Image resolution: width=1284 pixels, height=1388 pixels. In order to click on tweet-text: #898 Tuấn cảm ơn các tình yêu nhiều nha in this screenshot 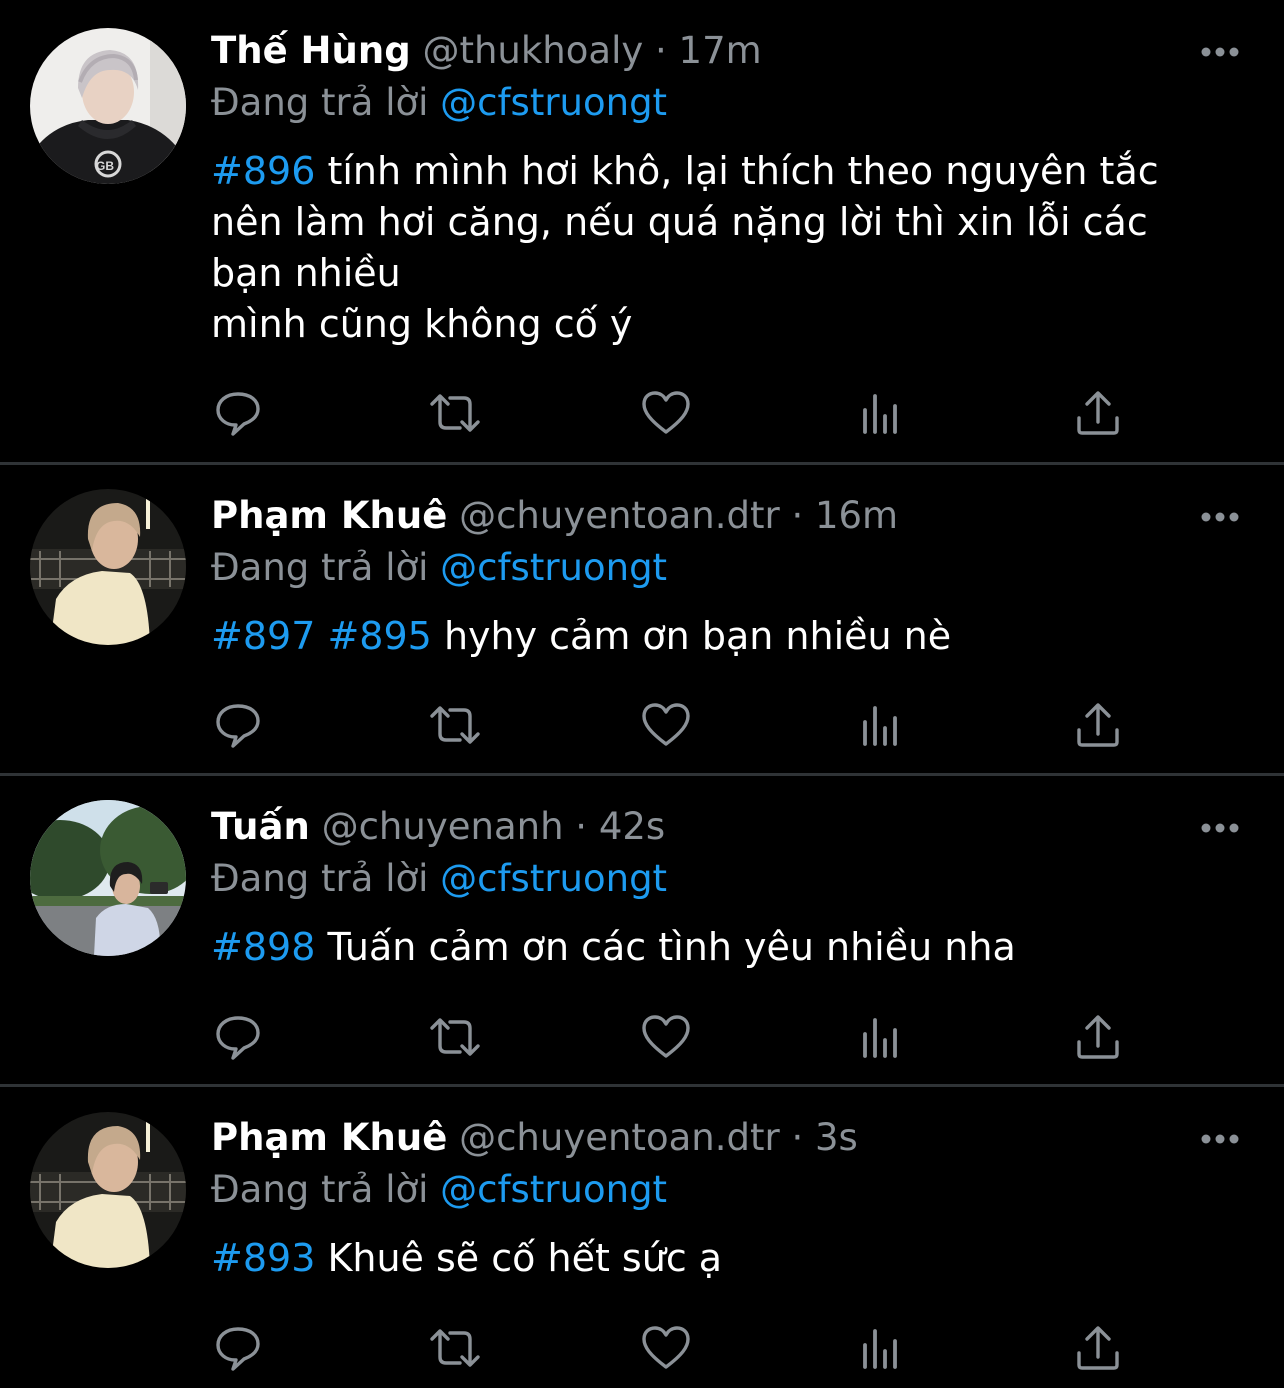, I will do `click(721, 947)`.